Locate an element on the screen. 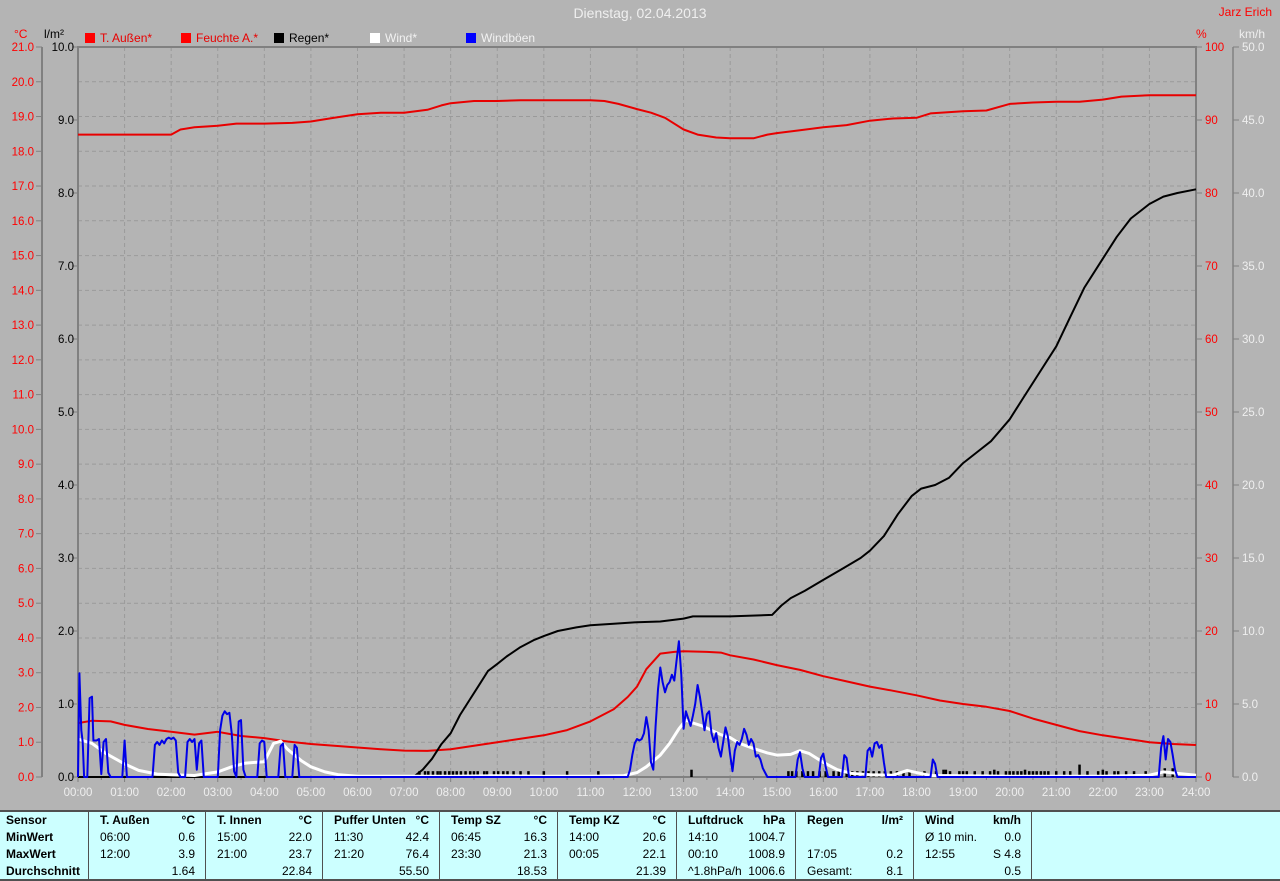 The width and height of the screenshot is (1280, 881). axis-unit-temp: °C is located at coordinates (21, 34).